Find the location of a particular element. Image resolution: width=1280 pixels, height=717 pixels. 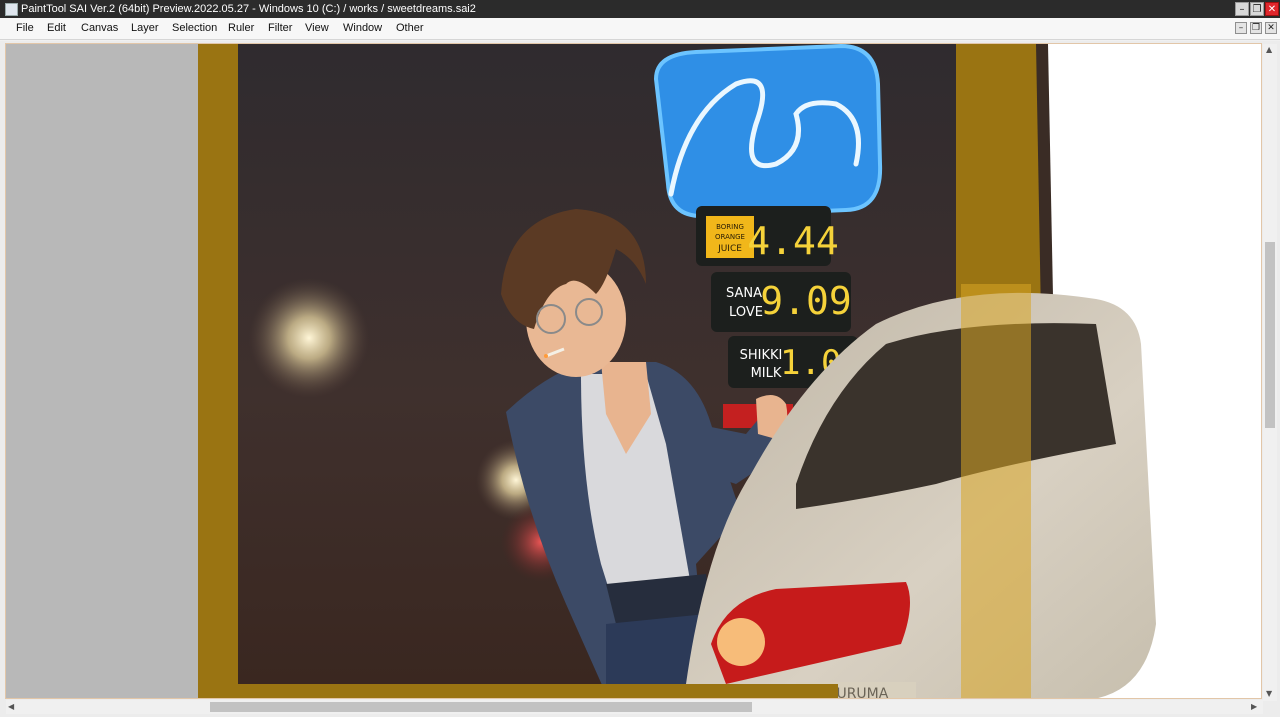

sign-1-line1: BORING is located at coordinates (730, 227).